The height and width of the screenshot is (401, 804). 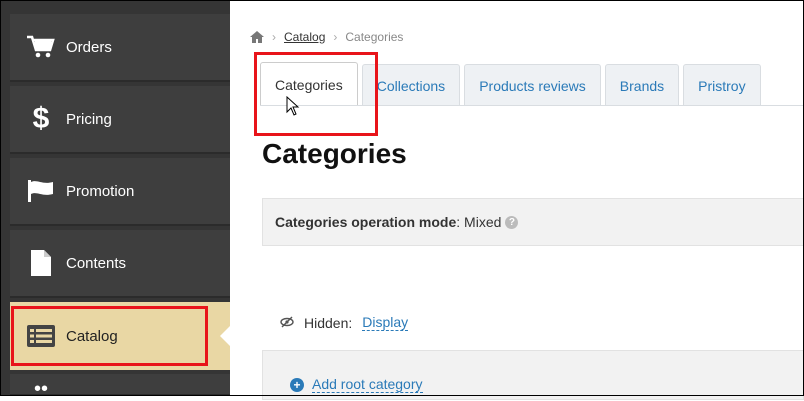 I want to click on add-root-category-link: Add root category, so click(x=367, y=384).